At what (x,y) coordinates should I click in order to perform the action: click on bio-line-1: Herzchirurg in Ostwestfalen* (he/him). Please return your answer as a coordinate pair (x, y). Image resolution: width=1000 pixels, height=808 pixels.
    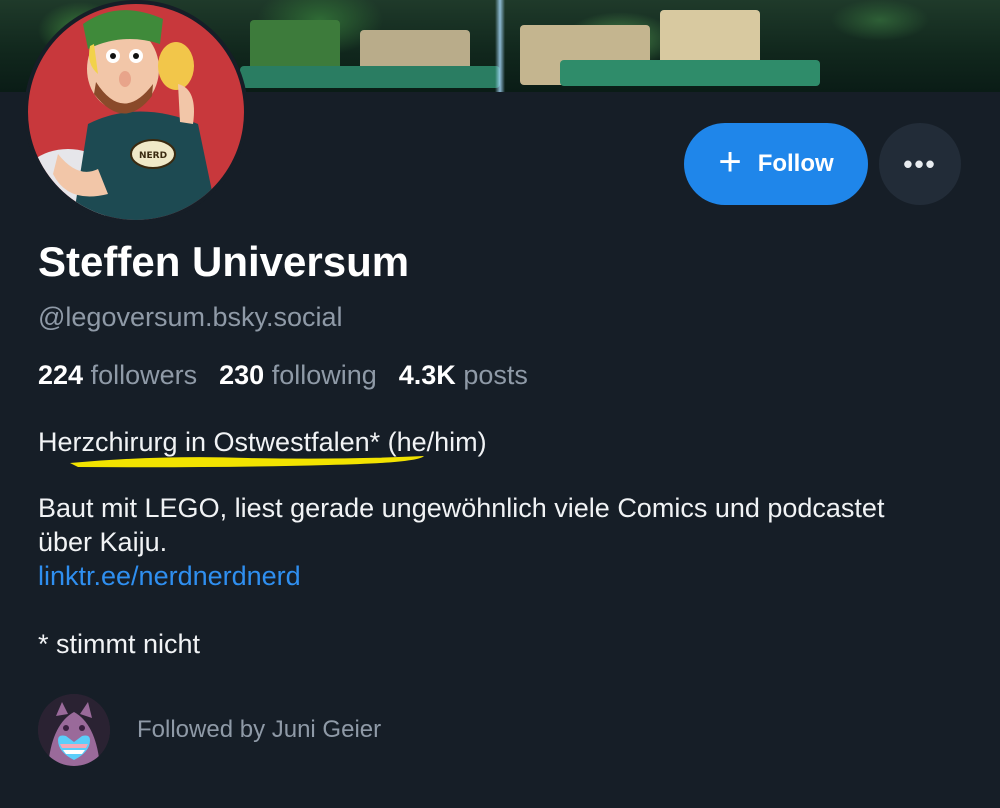
    Looking at the image, I should click on (262, 442).